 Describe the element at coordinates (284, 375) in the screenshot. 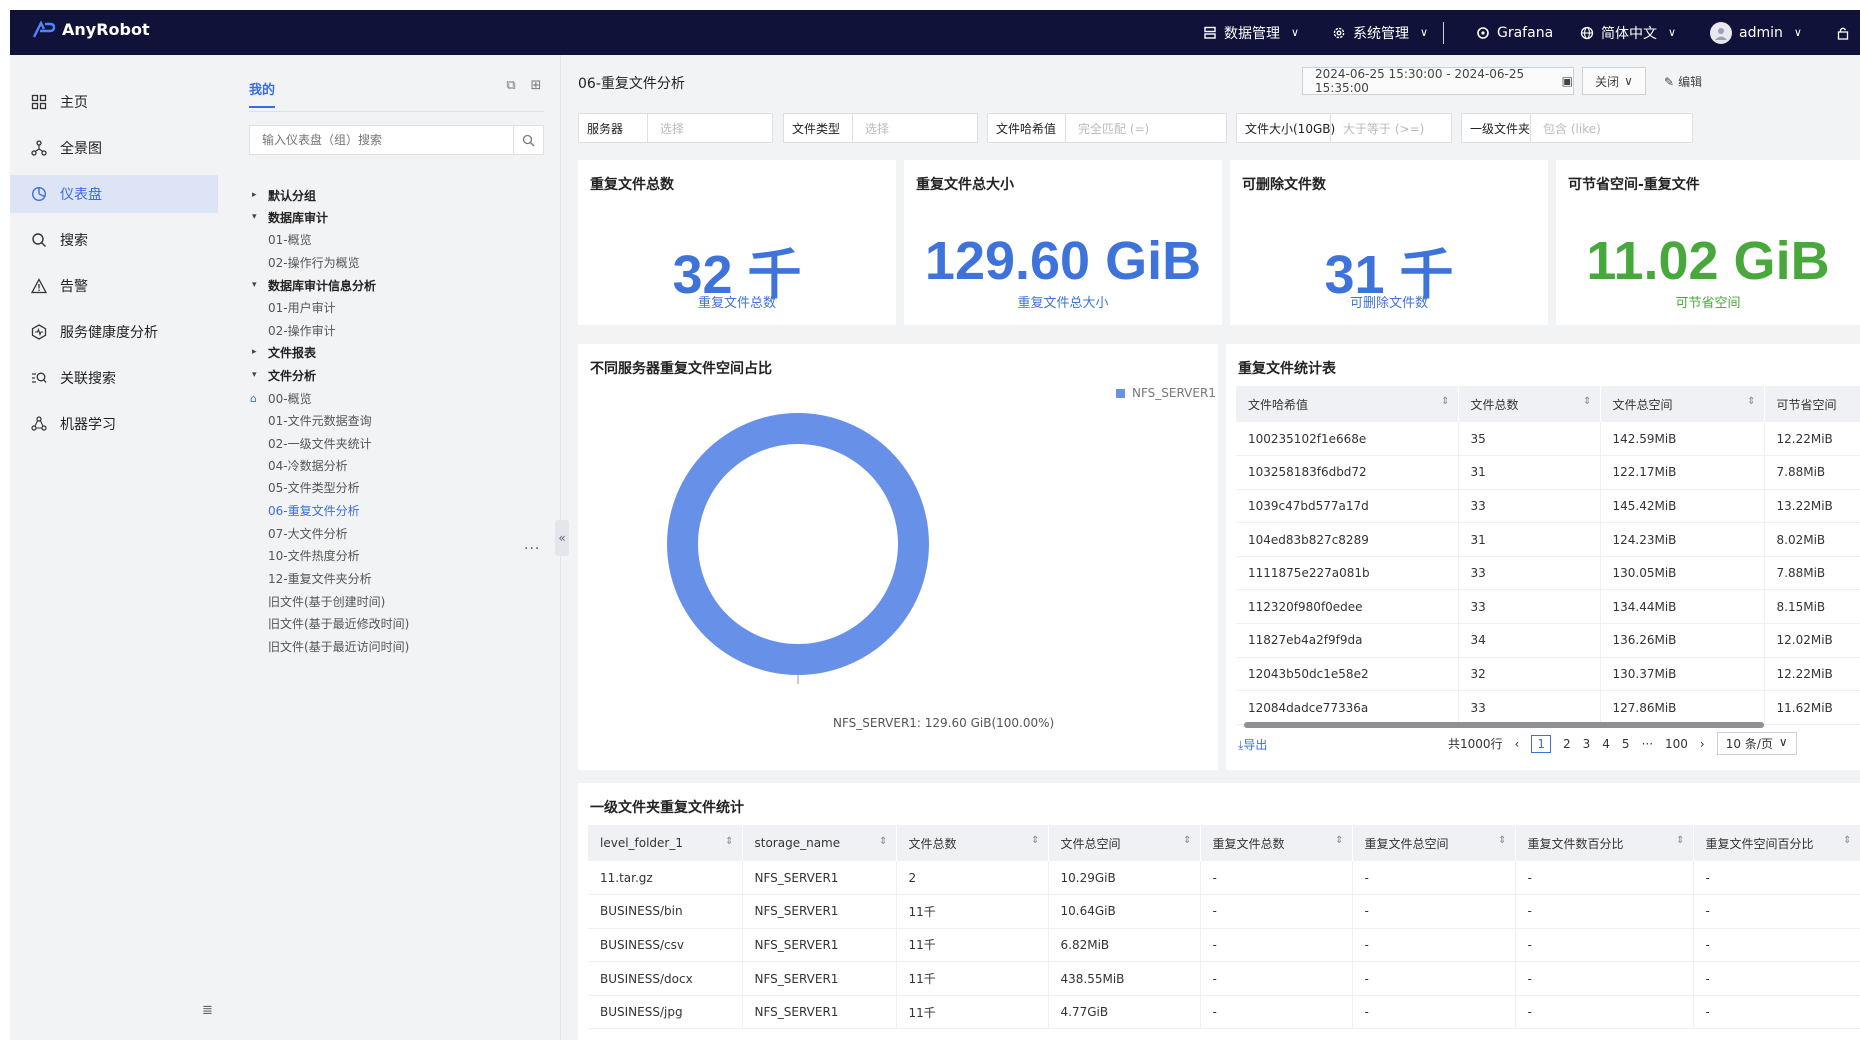

I see `tree-group: ▾ 文件分析` at that location.